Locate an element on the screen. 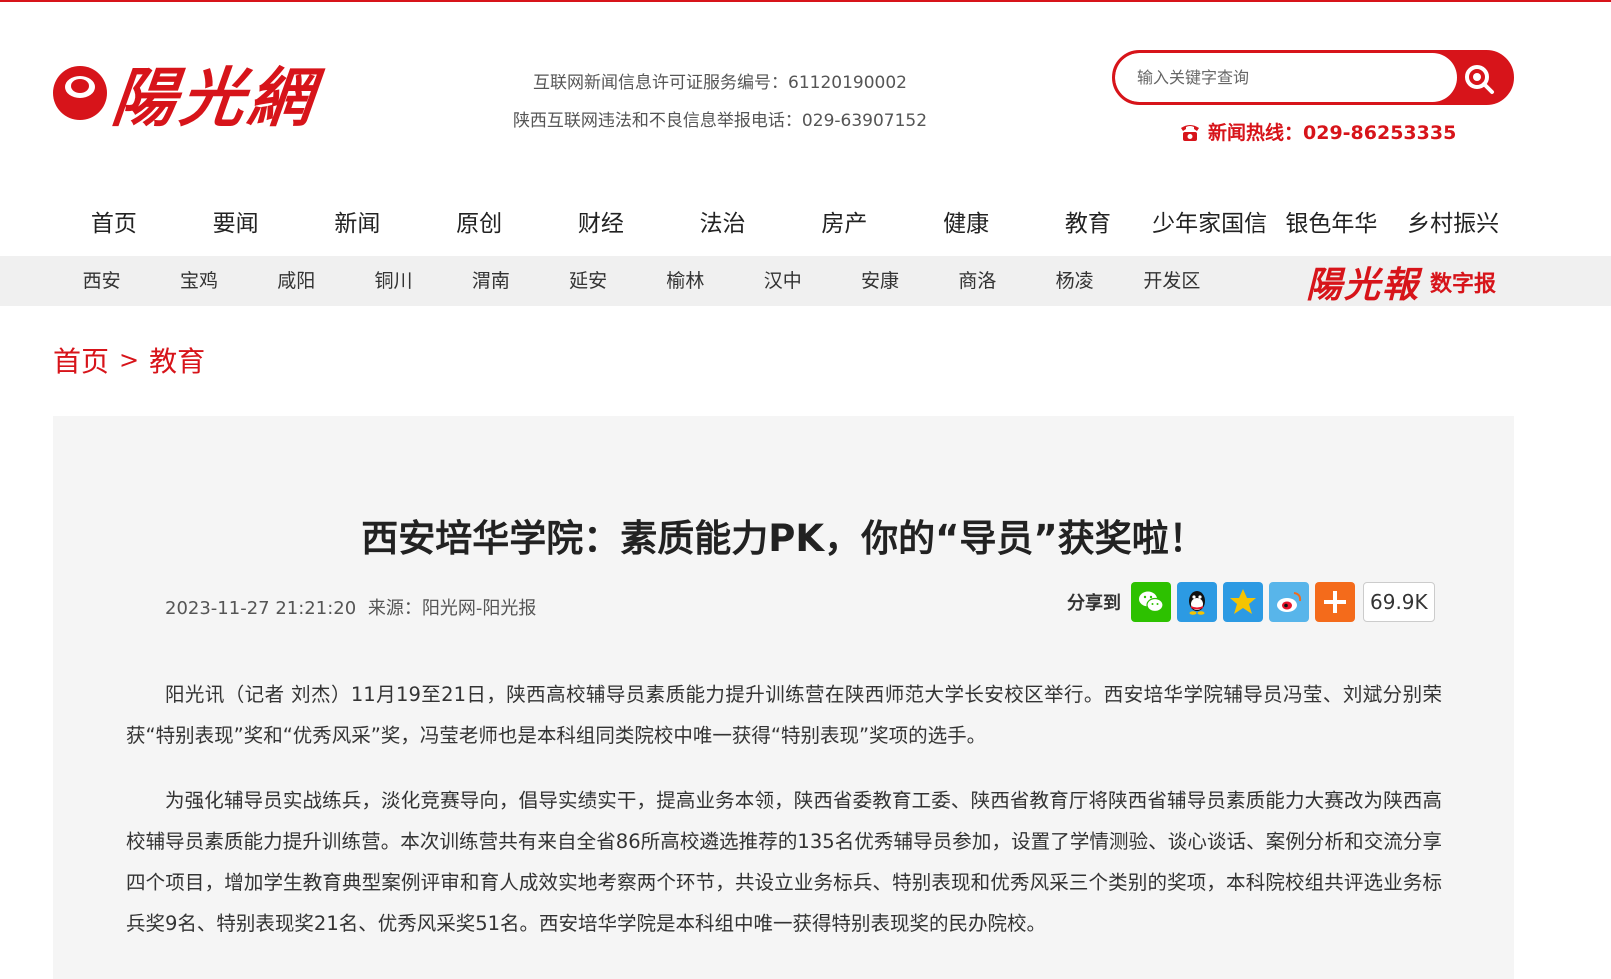 This screenshot has width=1611, height=979. share-weibo-button is located at coordinates (1289, 602).